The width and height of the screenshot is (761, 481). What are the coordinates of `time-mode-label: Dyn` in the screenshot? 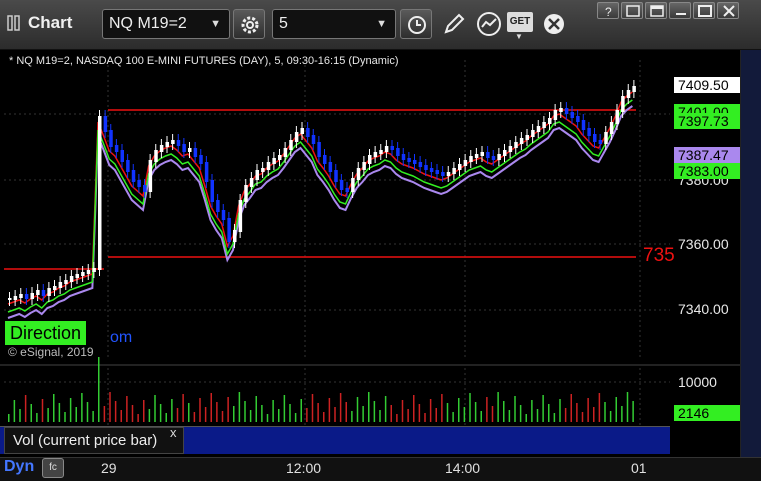 It's located at (19, 467).